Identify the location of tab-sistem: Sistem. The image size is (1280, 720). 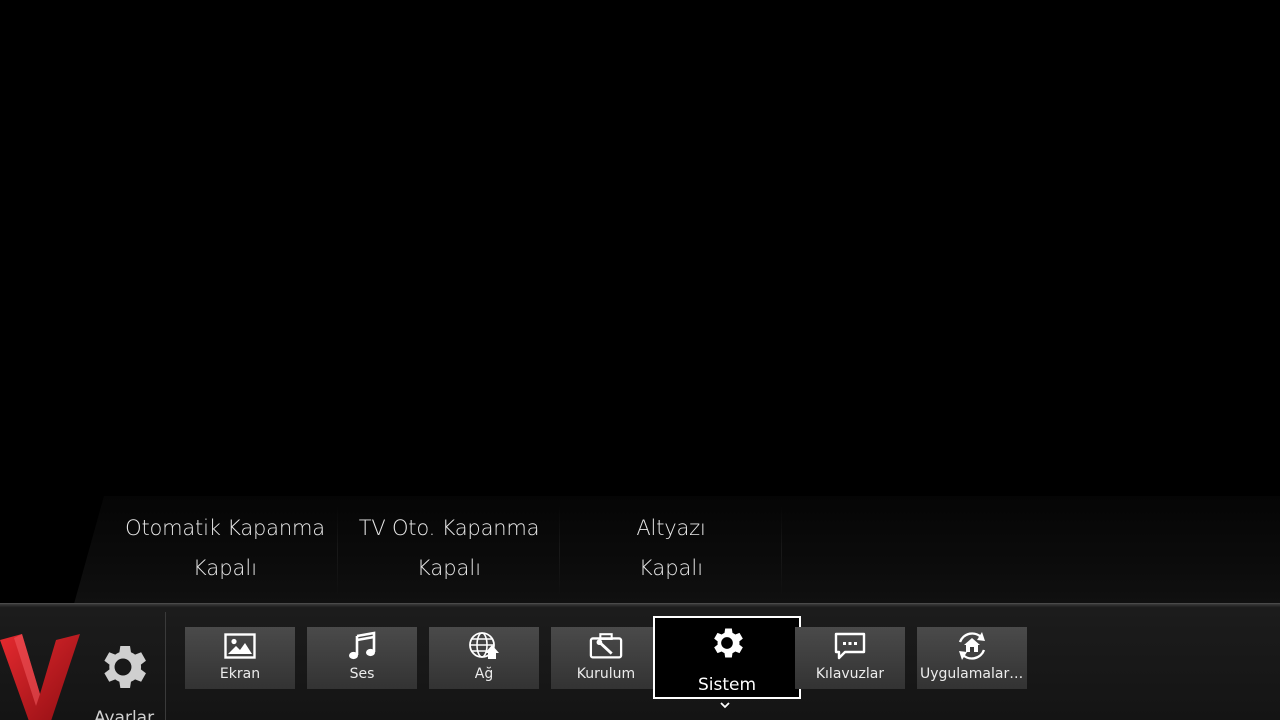
(727, 657).